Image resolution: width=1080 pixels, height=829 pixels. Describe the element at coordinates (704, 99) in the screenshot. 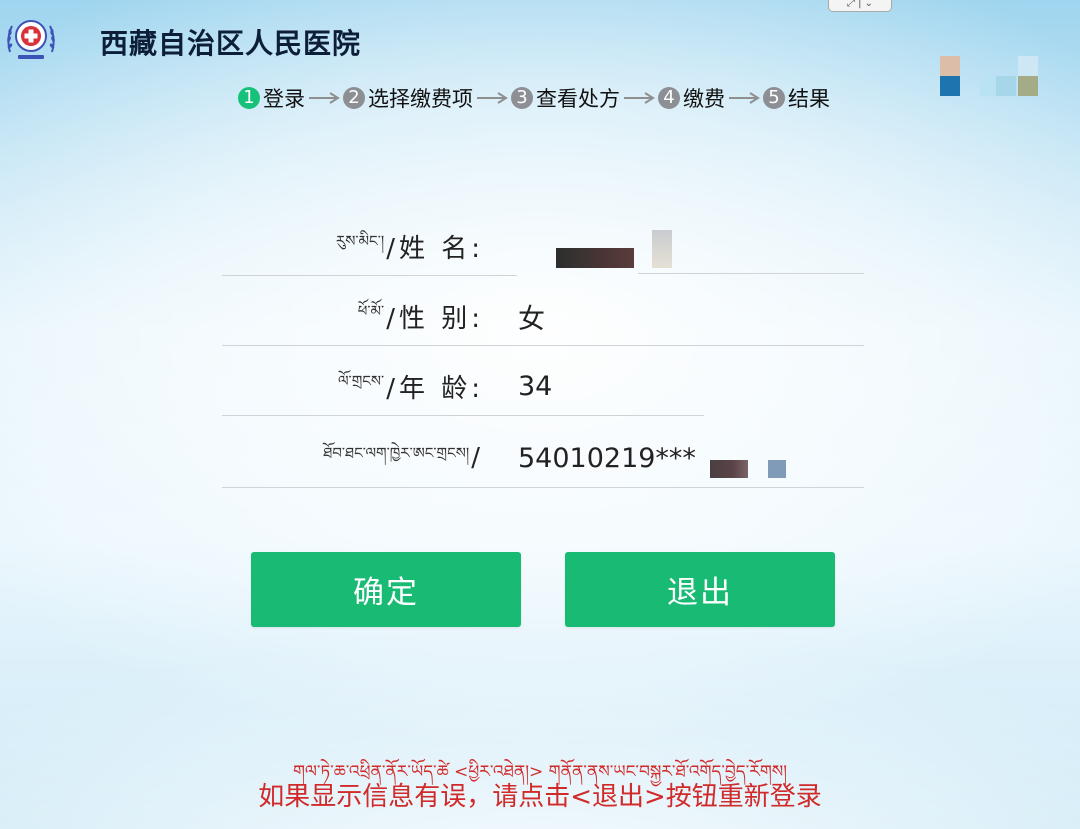

I see `step-label: 缴费` at that location.